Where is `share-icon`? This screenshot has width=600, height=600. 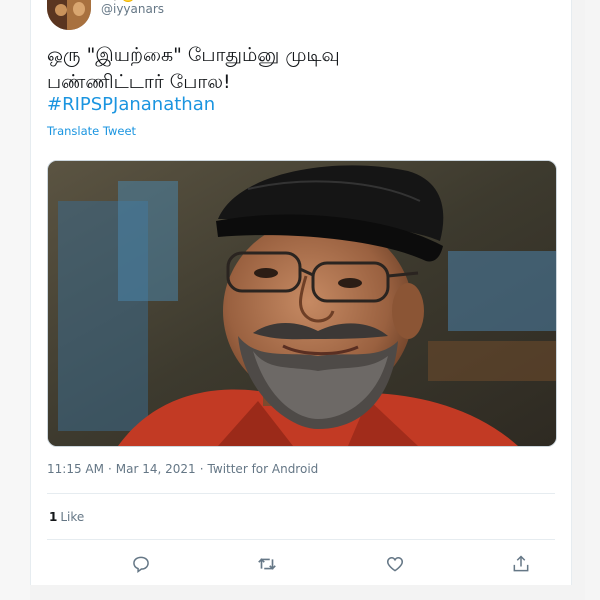
share-icon is located at coordinates (521, 564).